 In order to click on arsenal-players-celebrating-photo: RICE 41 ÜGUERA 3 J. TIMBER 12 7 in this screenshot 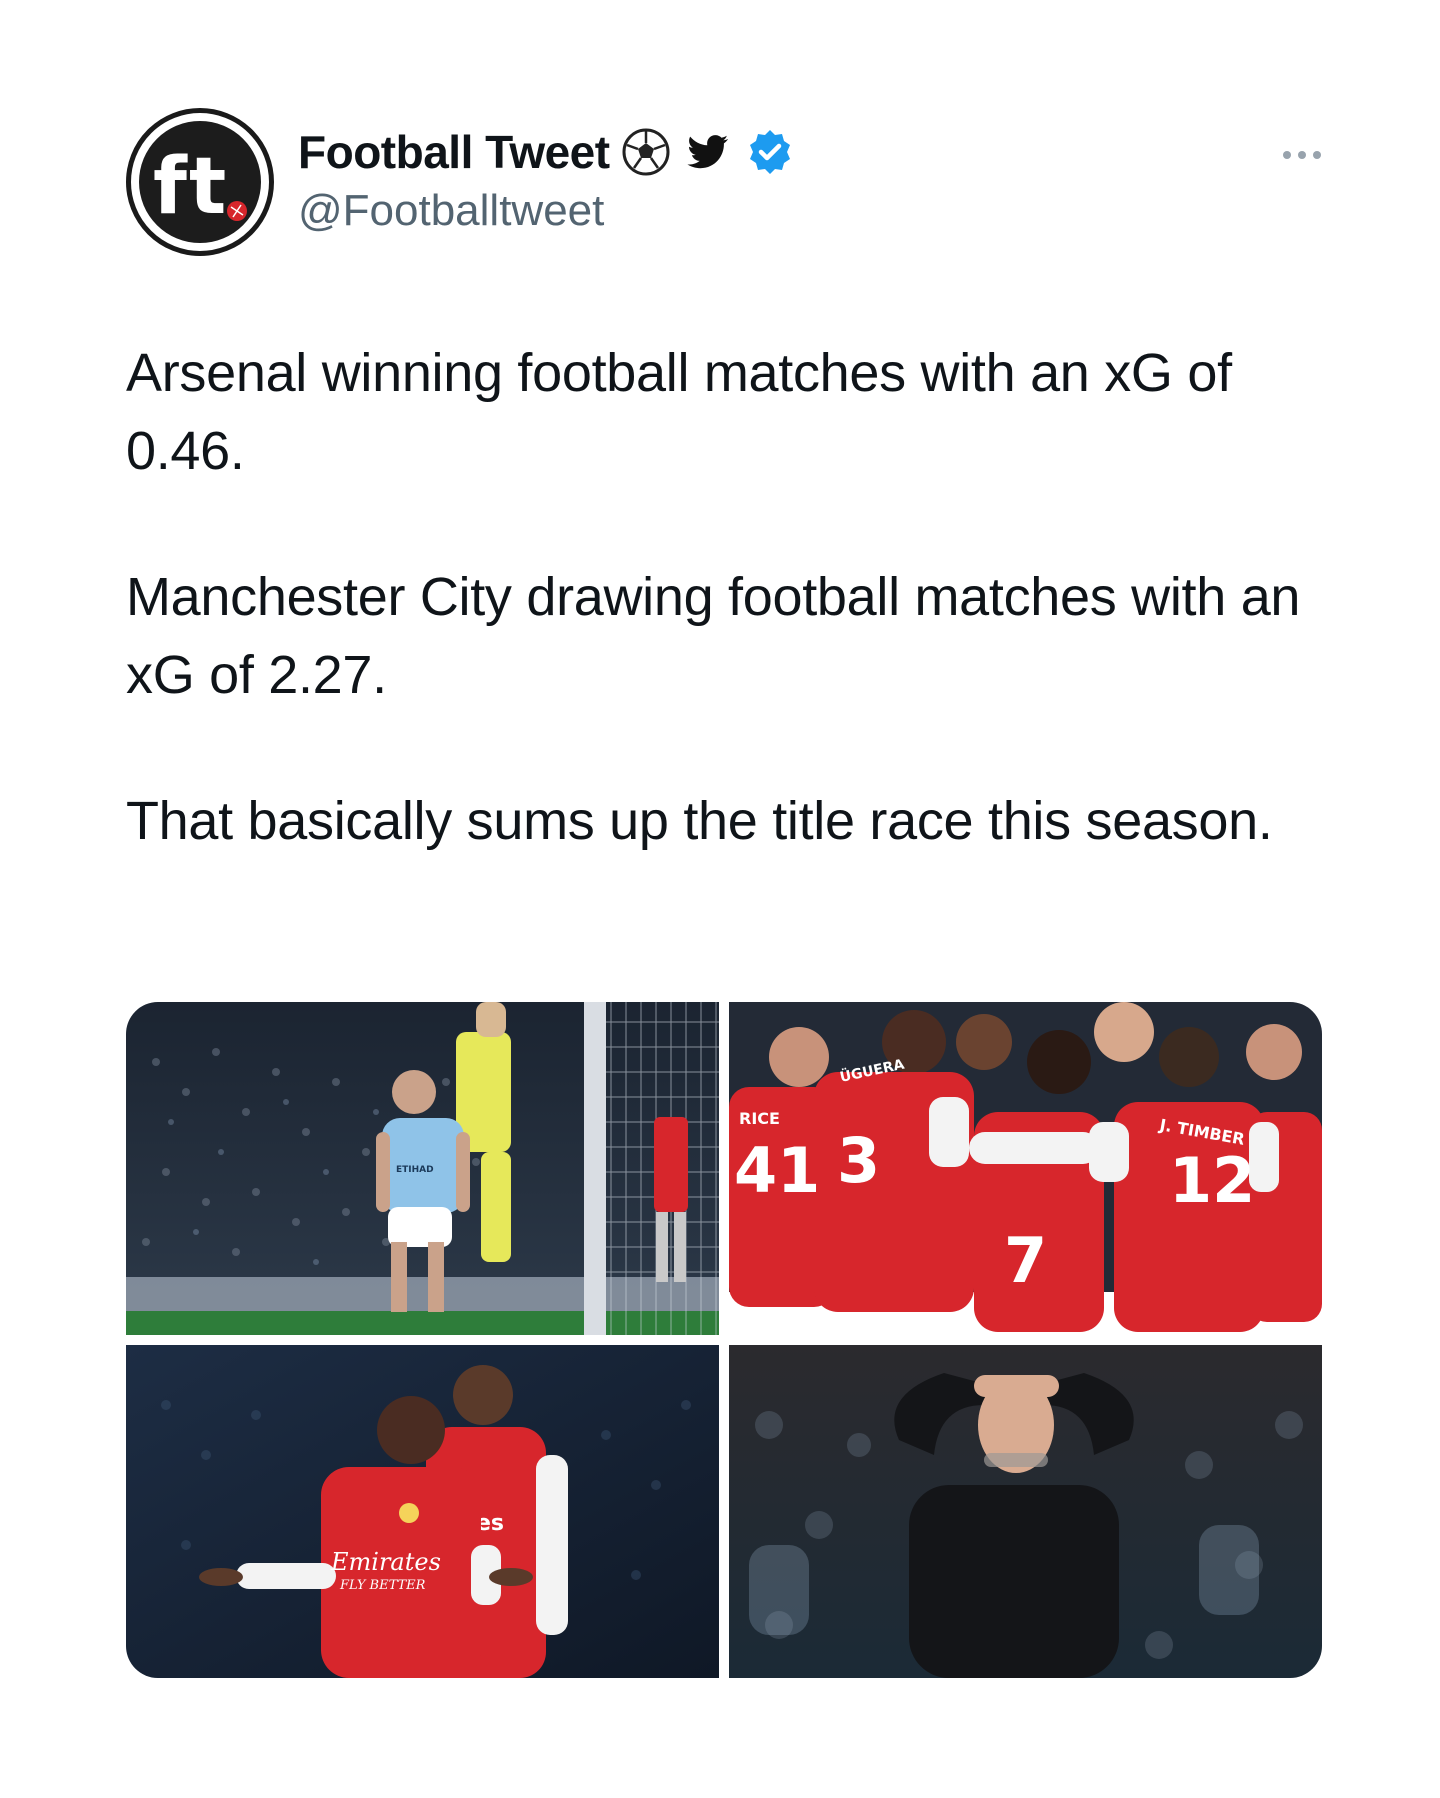, I will do `click(1025, 1168)`.